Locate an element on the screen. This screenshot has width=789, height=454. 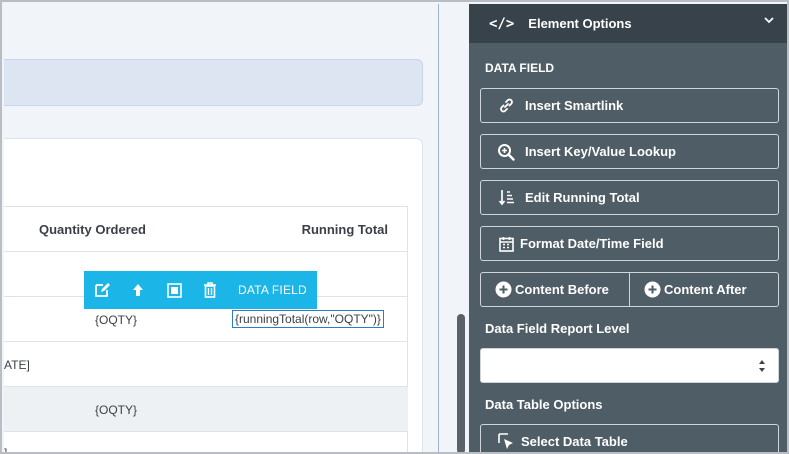
edit-button is located at coordinates (102, 290).